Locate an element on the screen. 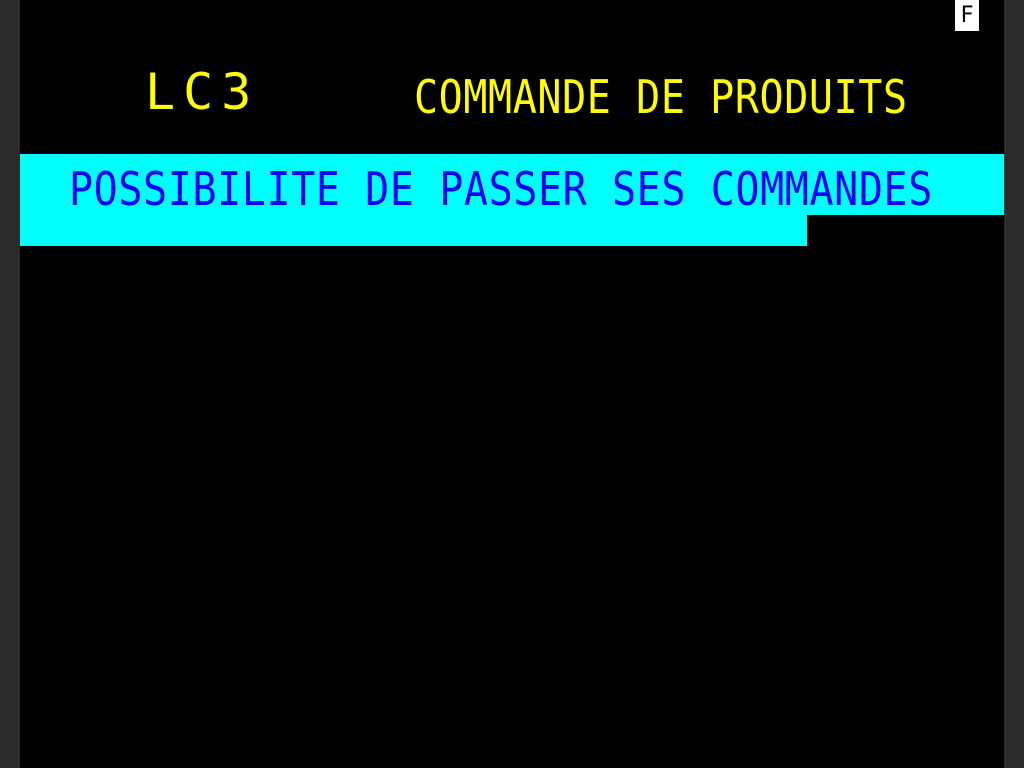  banner-message: POSSIBILITE DE PASSER SES COMMANDES is located at coordinates (501, 190).